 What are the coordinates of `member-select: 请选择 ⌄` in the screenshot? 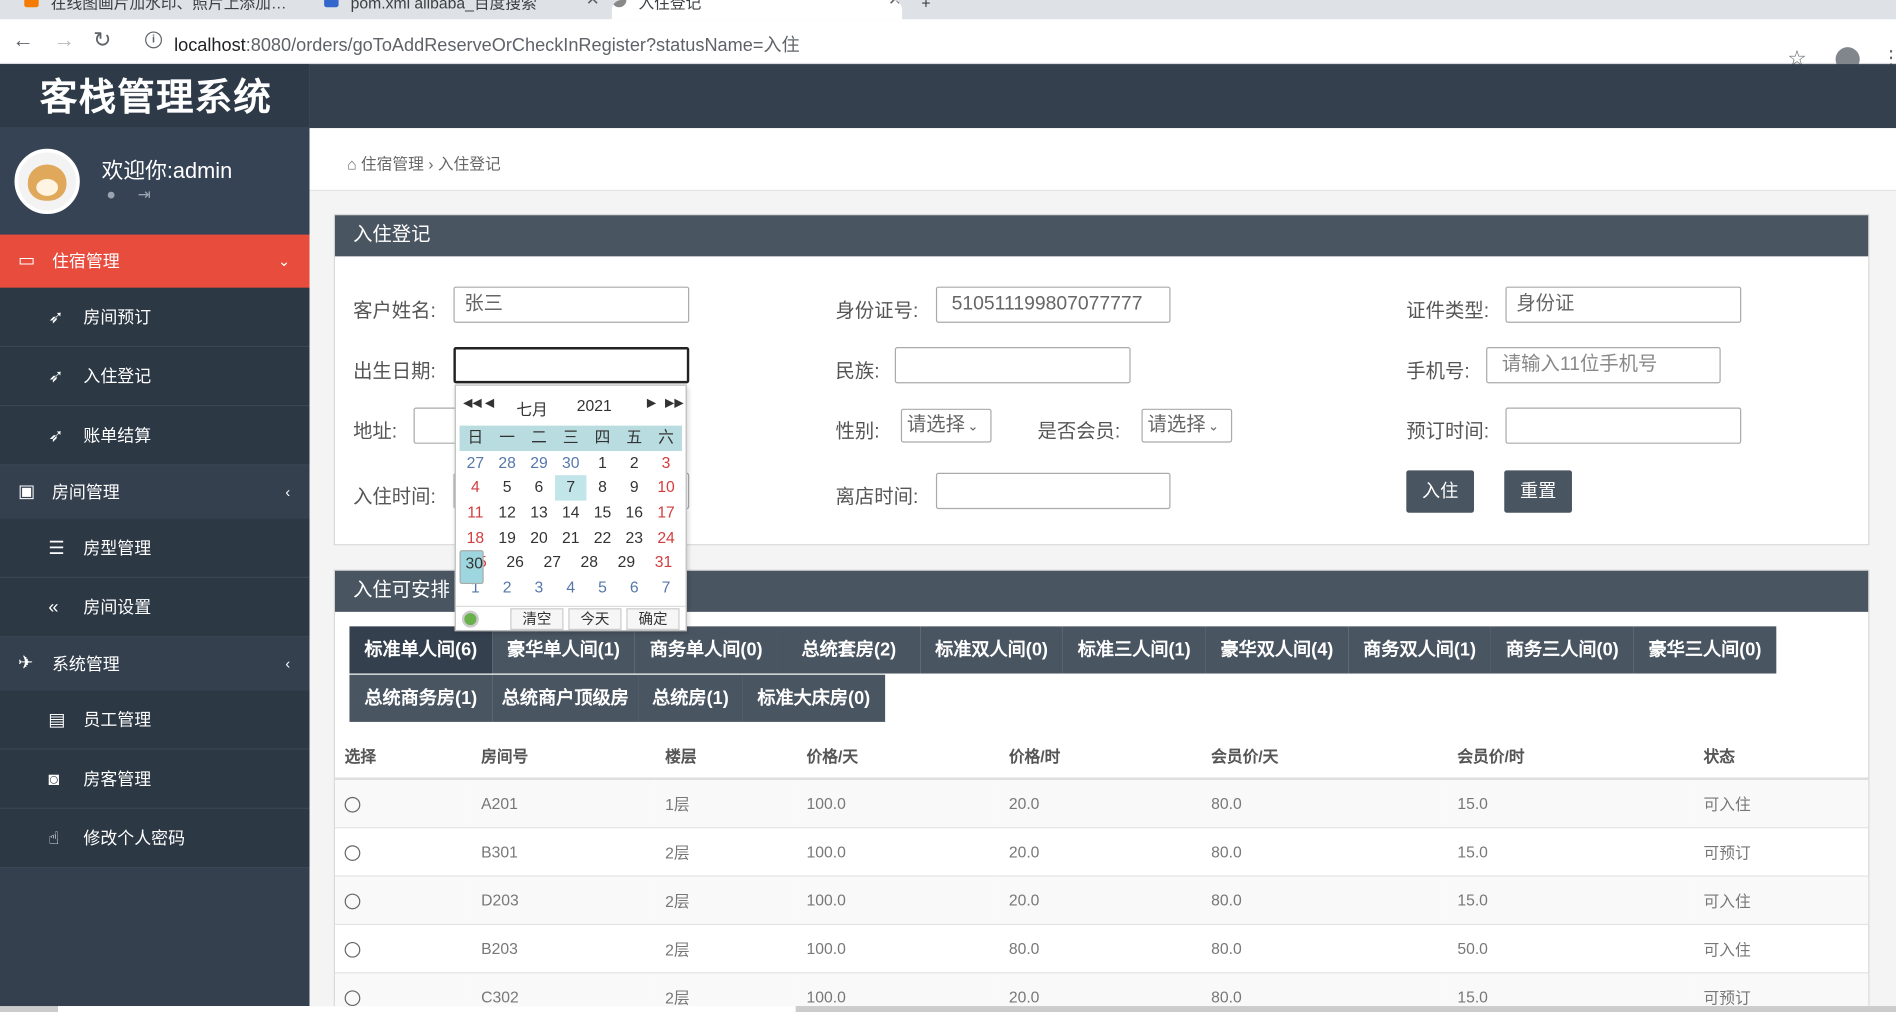 It's located at (1187, 425).